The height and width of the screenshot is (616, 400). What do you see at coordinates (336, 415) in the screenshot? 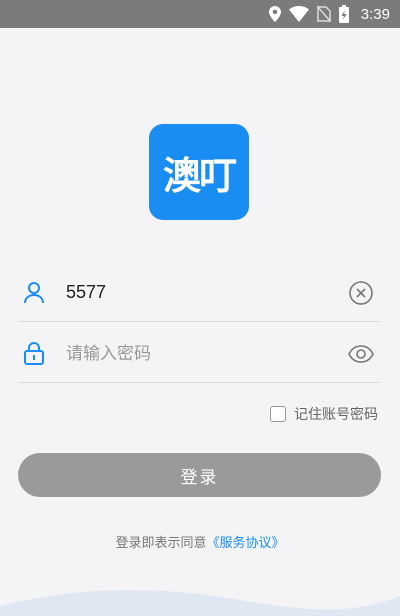
I see `remember-label: 记住账号密码` at bounding box center [336, 415].